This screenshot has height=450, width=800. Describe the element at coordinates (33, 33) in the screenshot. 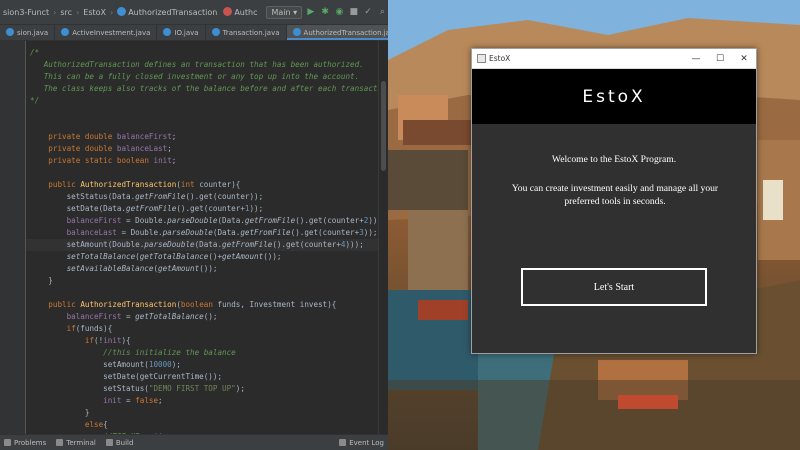

I see `tab-label: sion.java` at that location.